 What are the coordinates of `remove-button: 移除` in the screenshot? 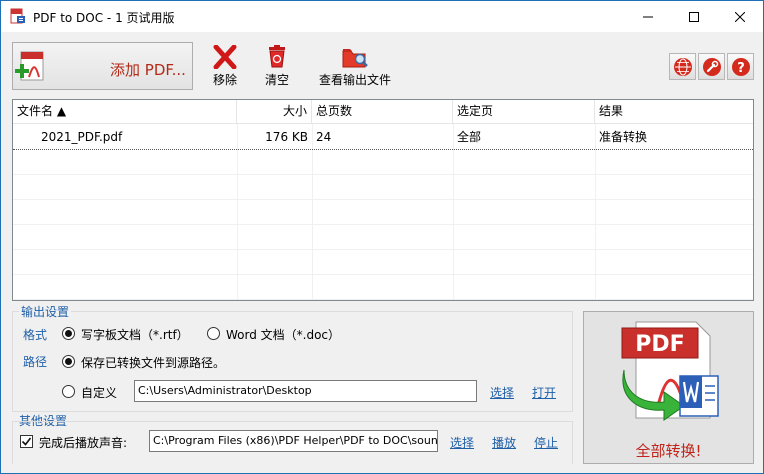 It's located at (225, 66).